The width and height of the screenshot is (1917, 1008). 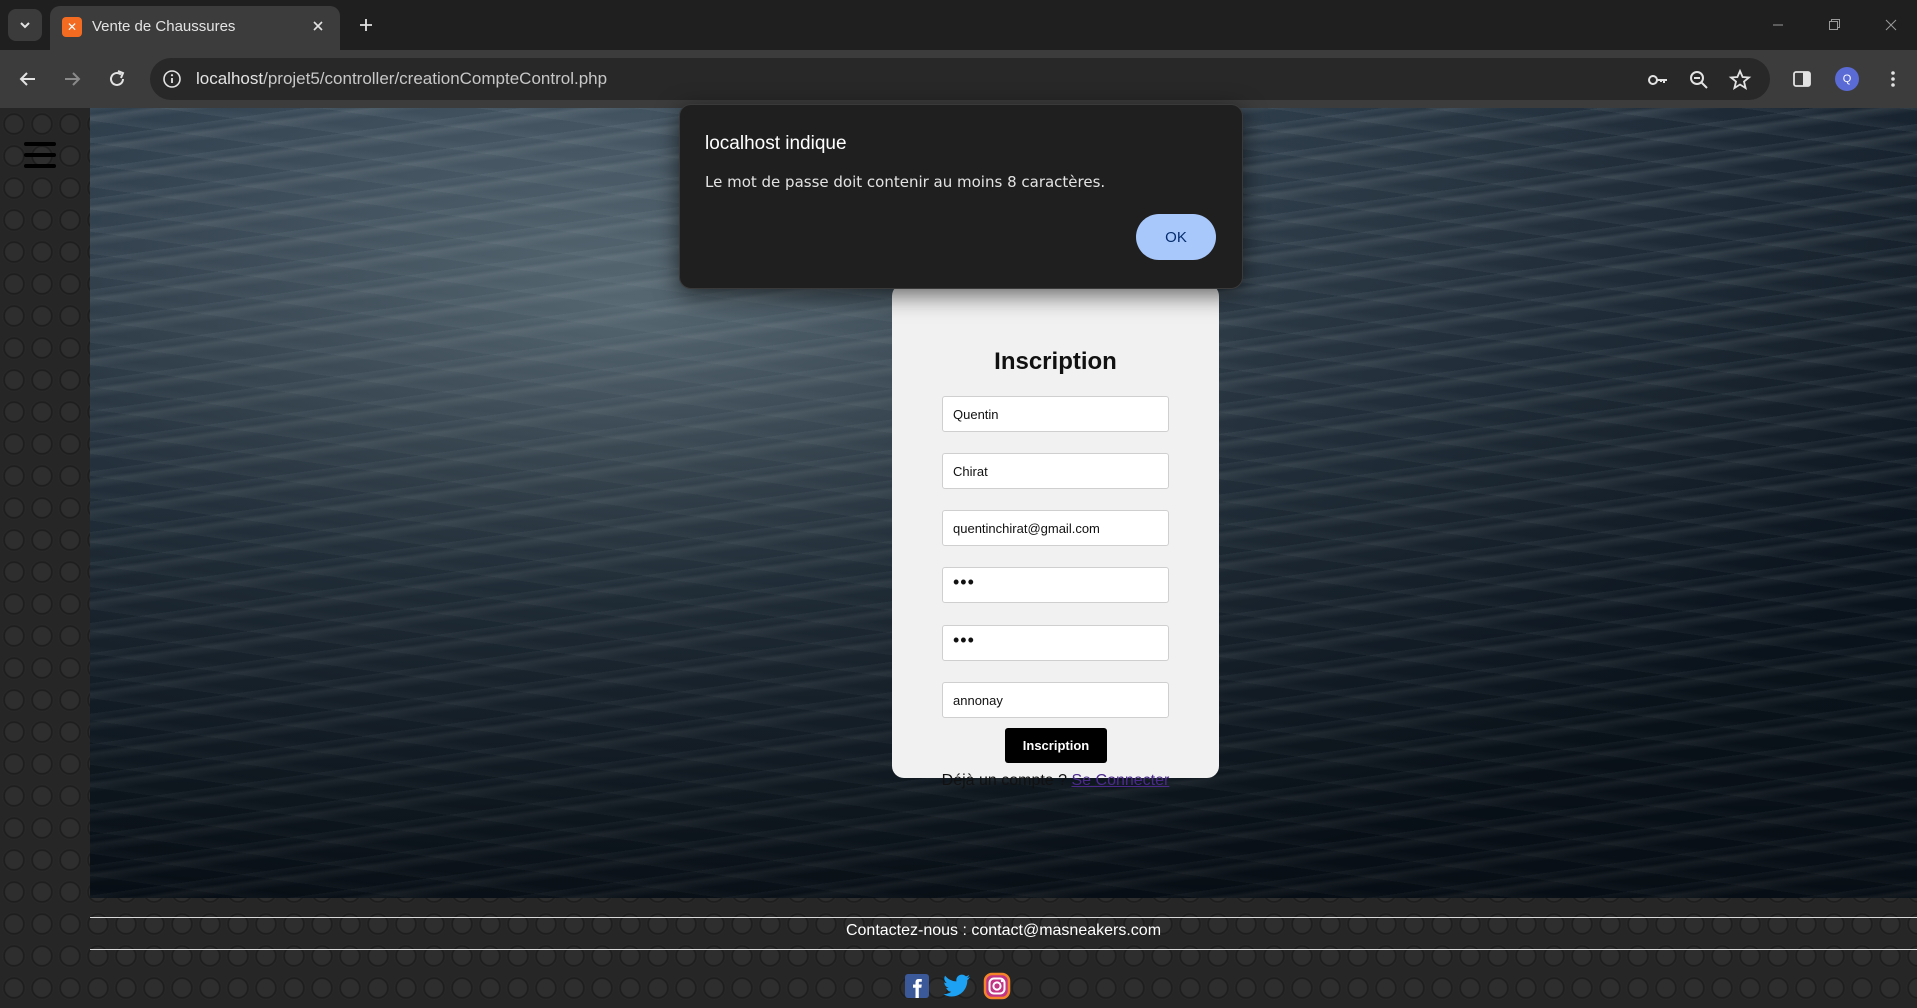 What do you see at coordinates (1056, 745) in the screenshot?
I see `signup-button: Inscription` at bounding box center [1056, 745].